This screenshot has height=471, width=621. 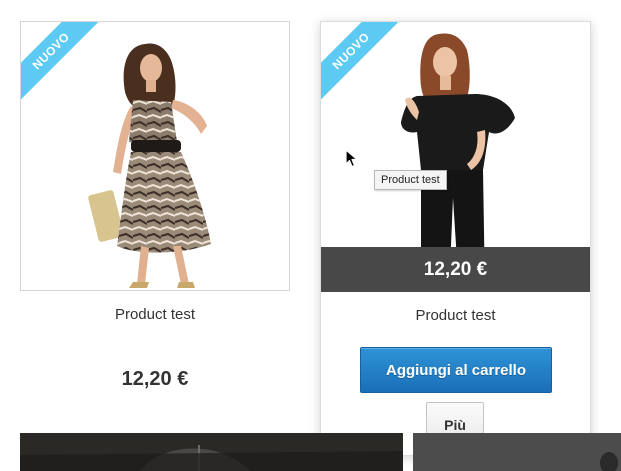 I want to click on product-photo-image, so click(x=517, y=452).